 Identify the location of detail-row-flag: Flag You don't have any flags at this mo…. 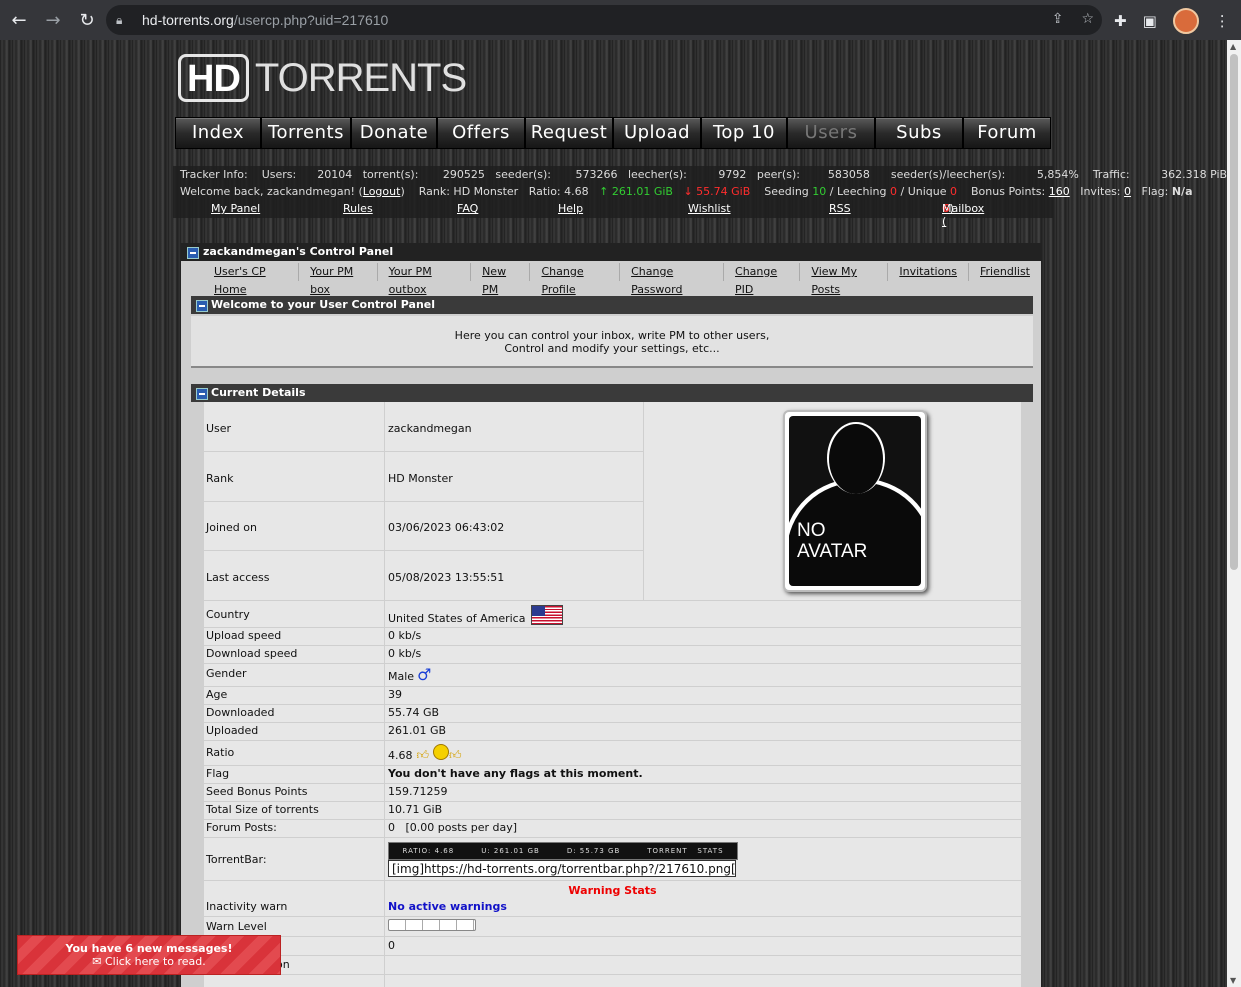
(612, 775).